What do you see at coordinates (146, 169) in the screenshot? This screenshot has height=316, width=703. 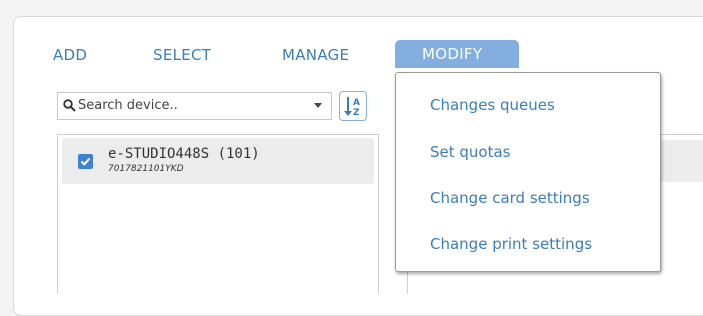 I see `device-serial: 7017821101YKD` at bounding box center [146, 169].